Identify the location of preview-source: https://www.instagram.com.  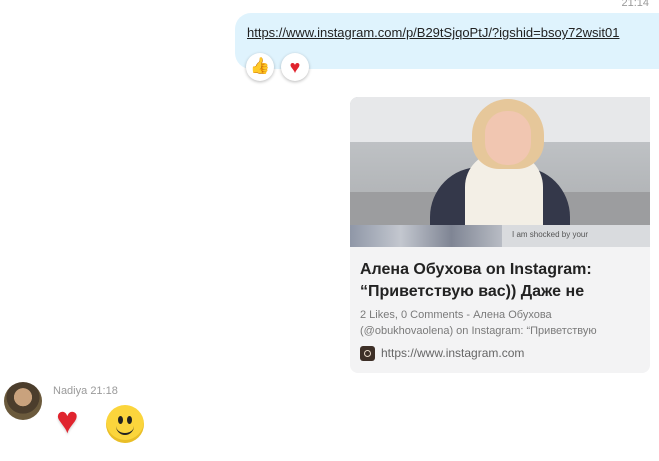
(442, 353).